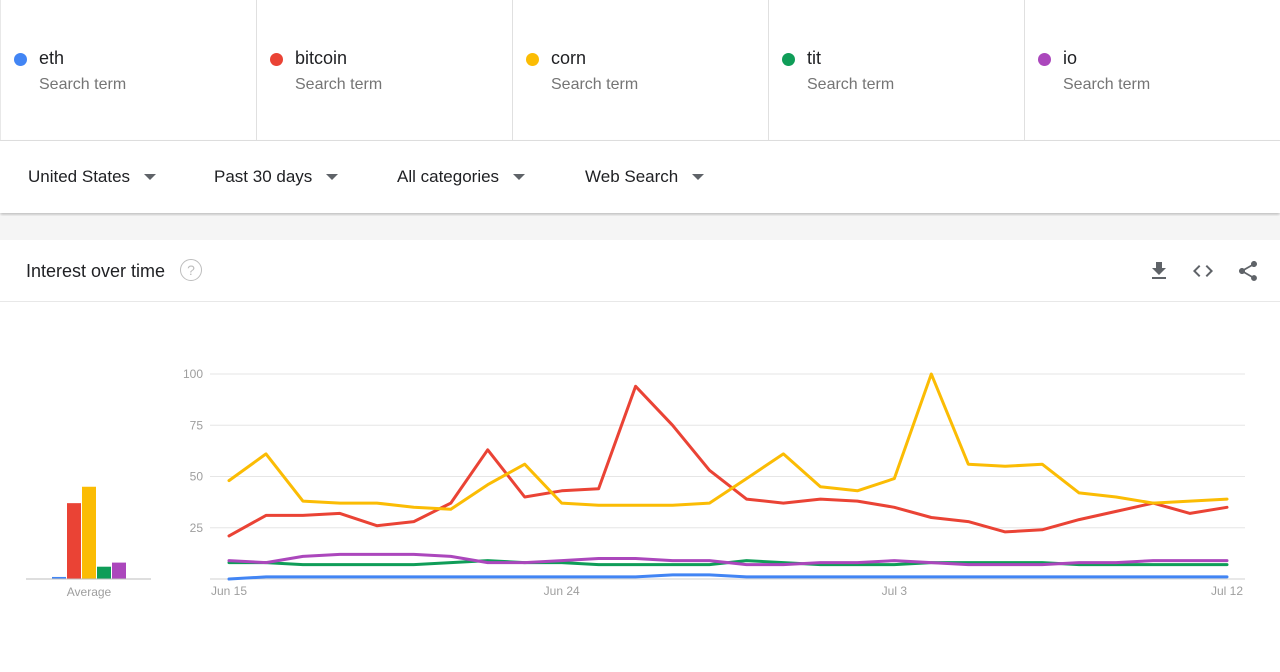 This screenshot has height=672, width=1280. What do you see at coordinates (448, 176) in the screenshot?
I see `category-label: All categories` at bounding box center [448, 176].